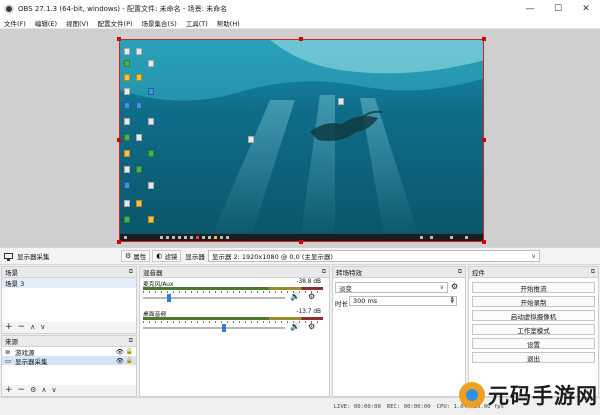 Image resolution: width=600 pixels, height=415 pixels. What do you see at coordinates (197, 23) in the screenshot?
I see `menu-tools: 工具(T)` at bounding box center [197, 23].